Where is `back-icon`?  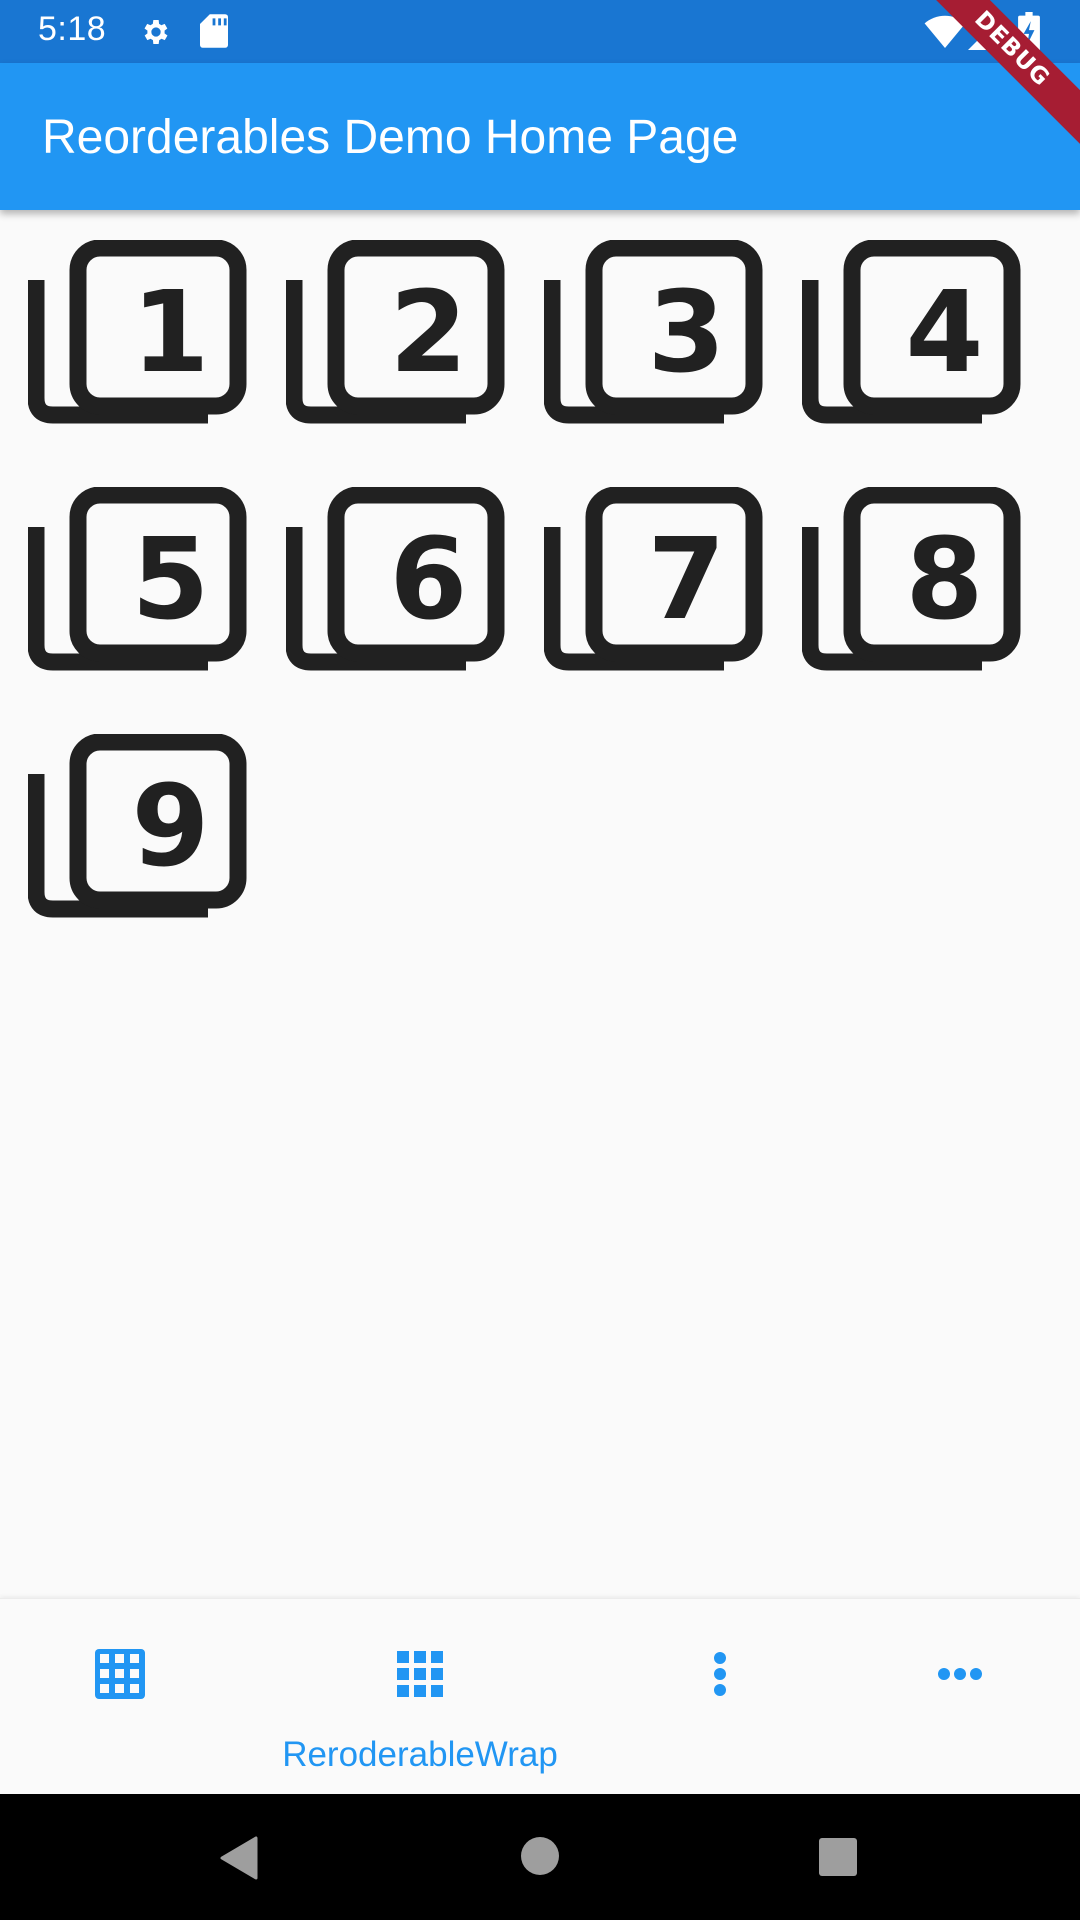
back-icon is located at coordinates (238, 1860).